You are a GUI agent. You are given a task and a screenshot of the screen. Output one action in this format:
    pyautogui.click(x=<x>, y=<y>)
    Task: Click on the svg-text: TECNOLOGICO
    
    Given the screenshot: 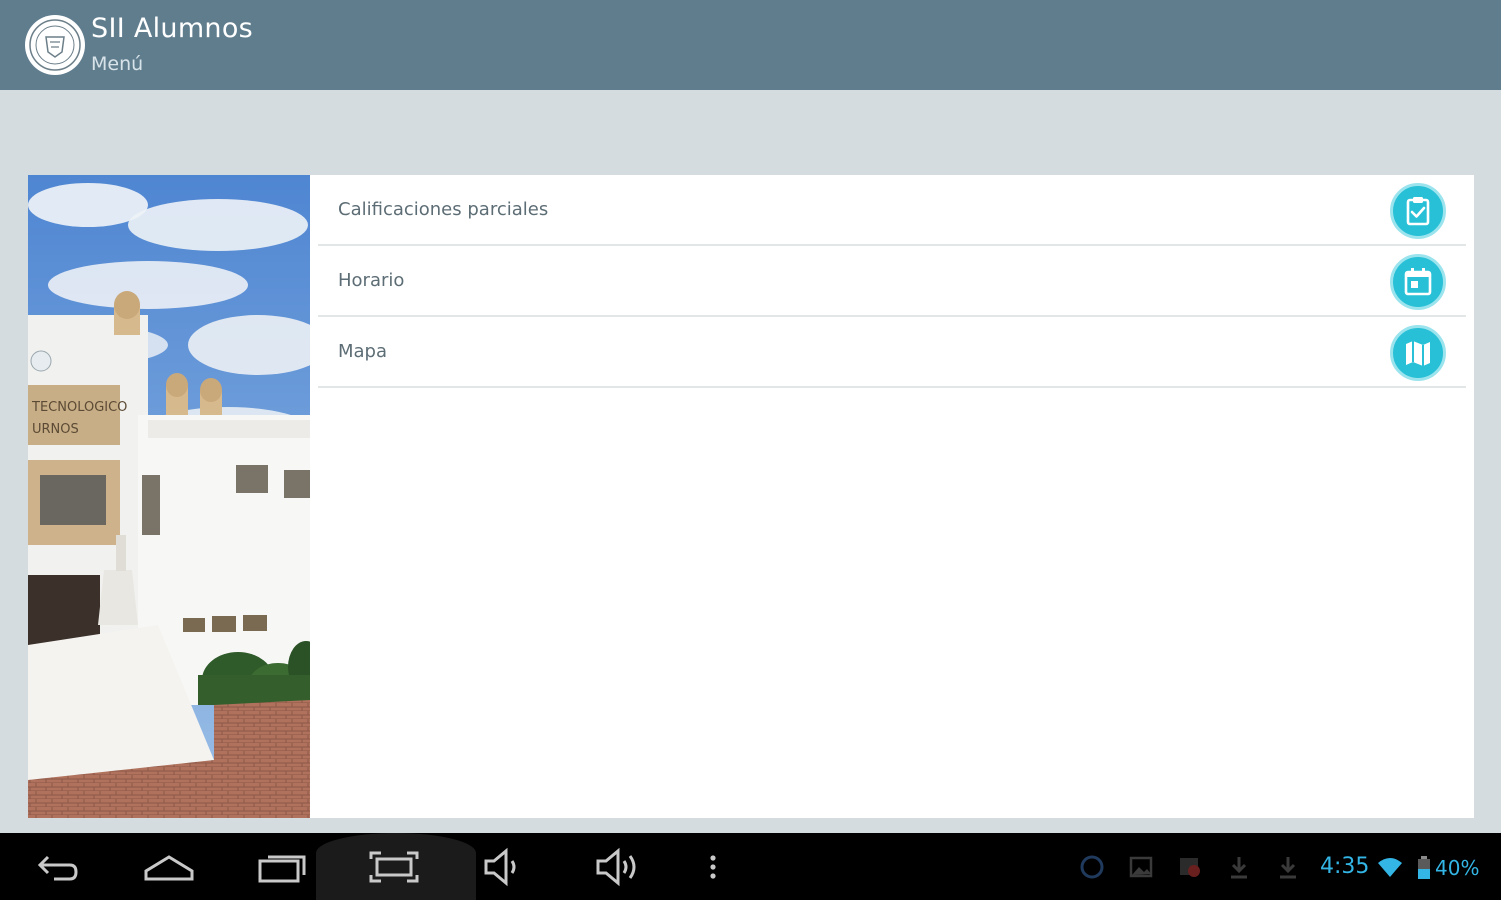 What is the action you would take?
    pyautogui.click(x=79, y=407)
    